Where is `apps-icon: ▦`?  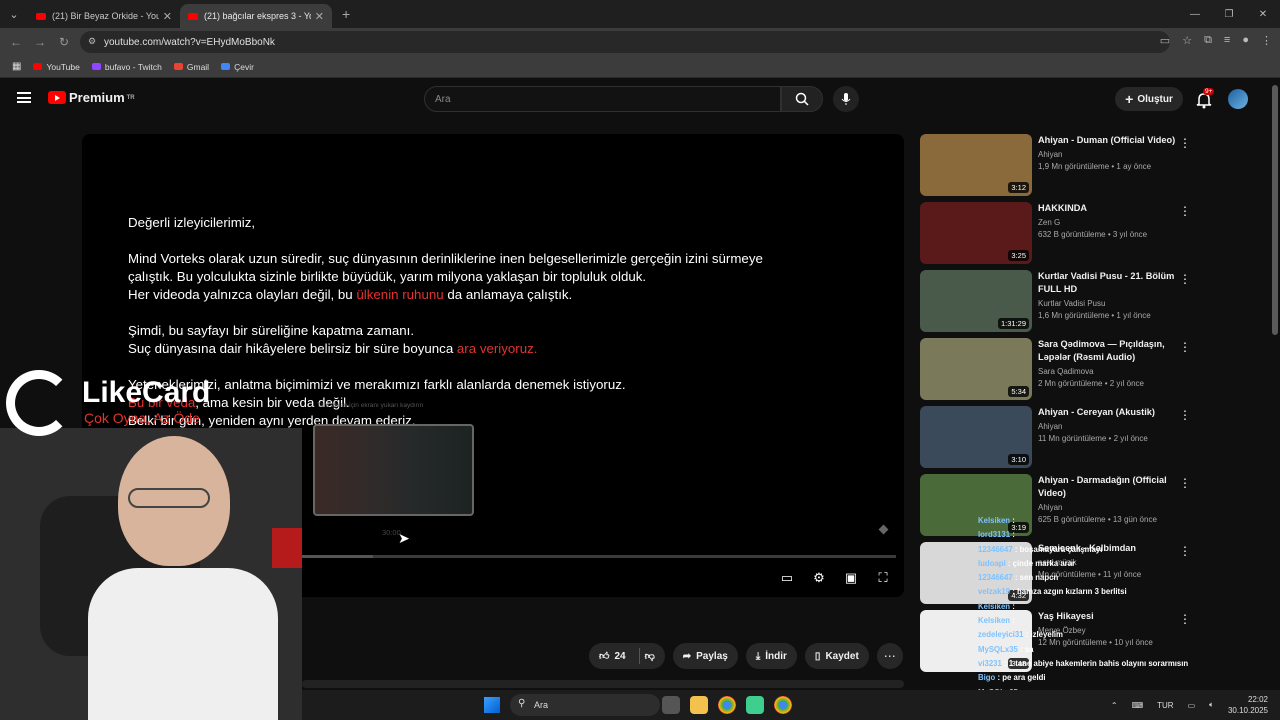
apps-icon: ▦ is located at coordinates (16, 66).